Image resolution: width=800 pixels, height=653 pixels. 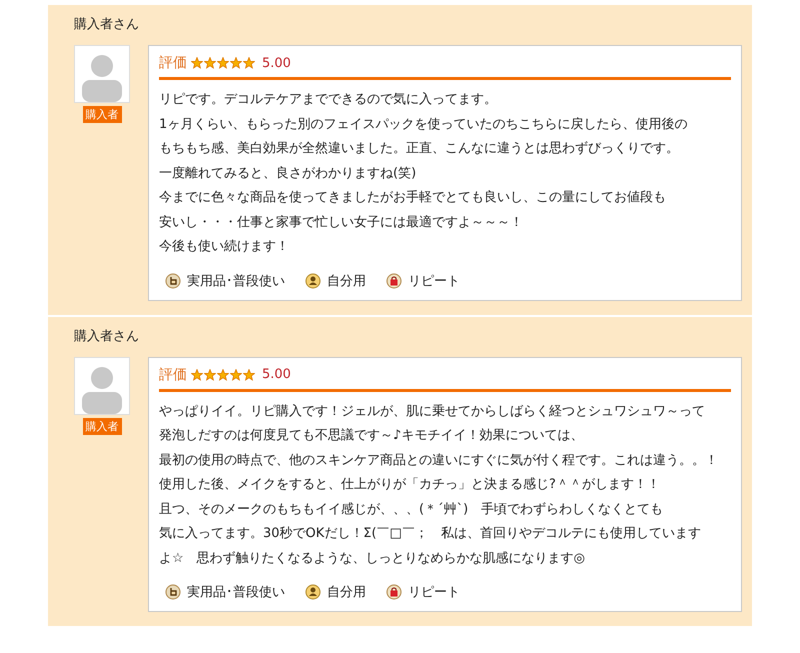 I want to click on review-text: 今後も使い続けます！, so click(x=224, y=247).